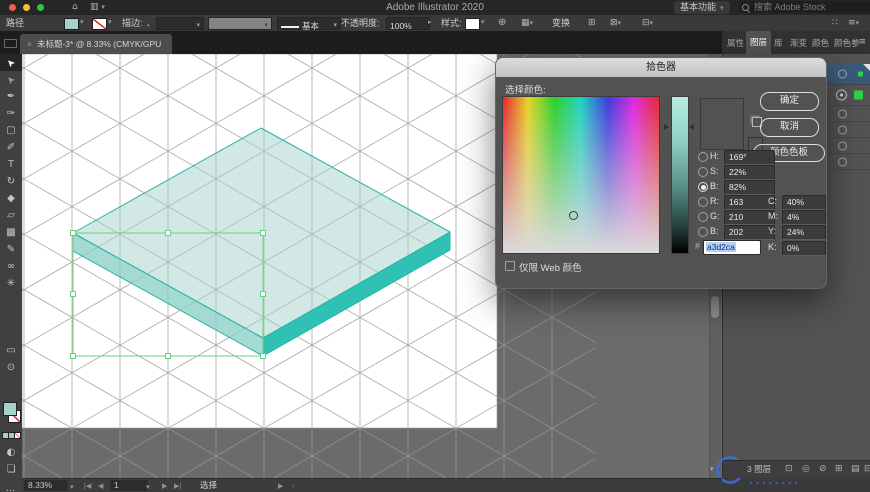 Image resolution: width=870 pixels, height=492 pixels. I want to click on type-tool: T, so click(11, 164).